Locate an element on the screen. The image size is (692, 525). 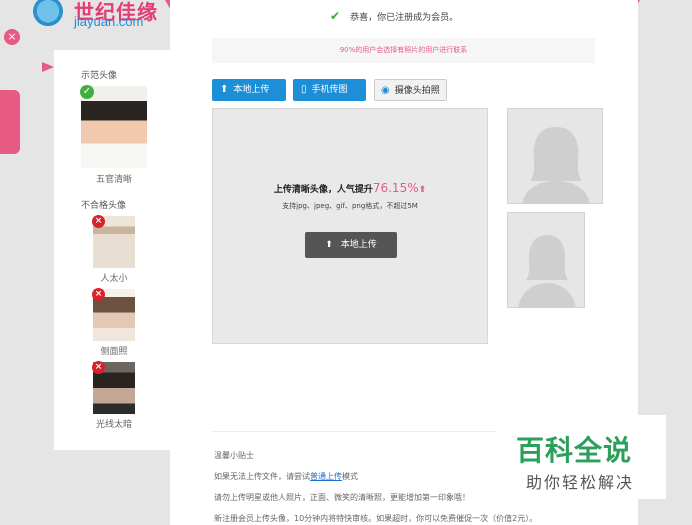
percent-value: 76.15% is located at coordinates (395, 188).